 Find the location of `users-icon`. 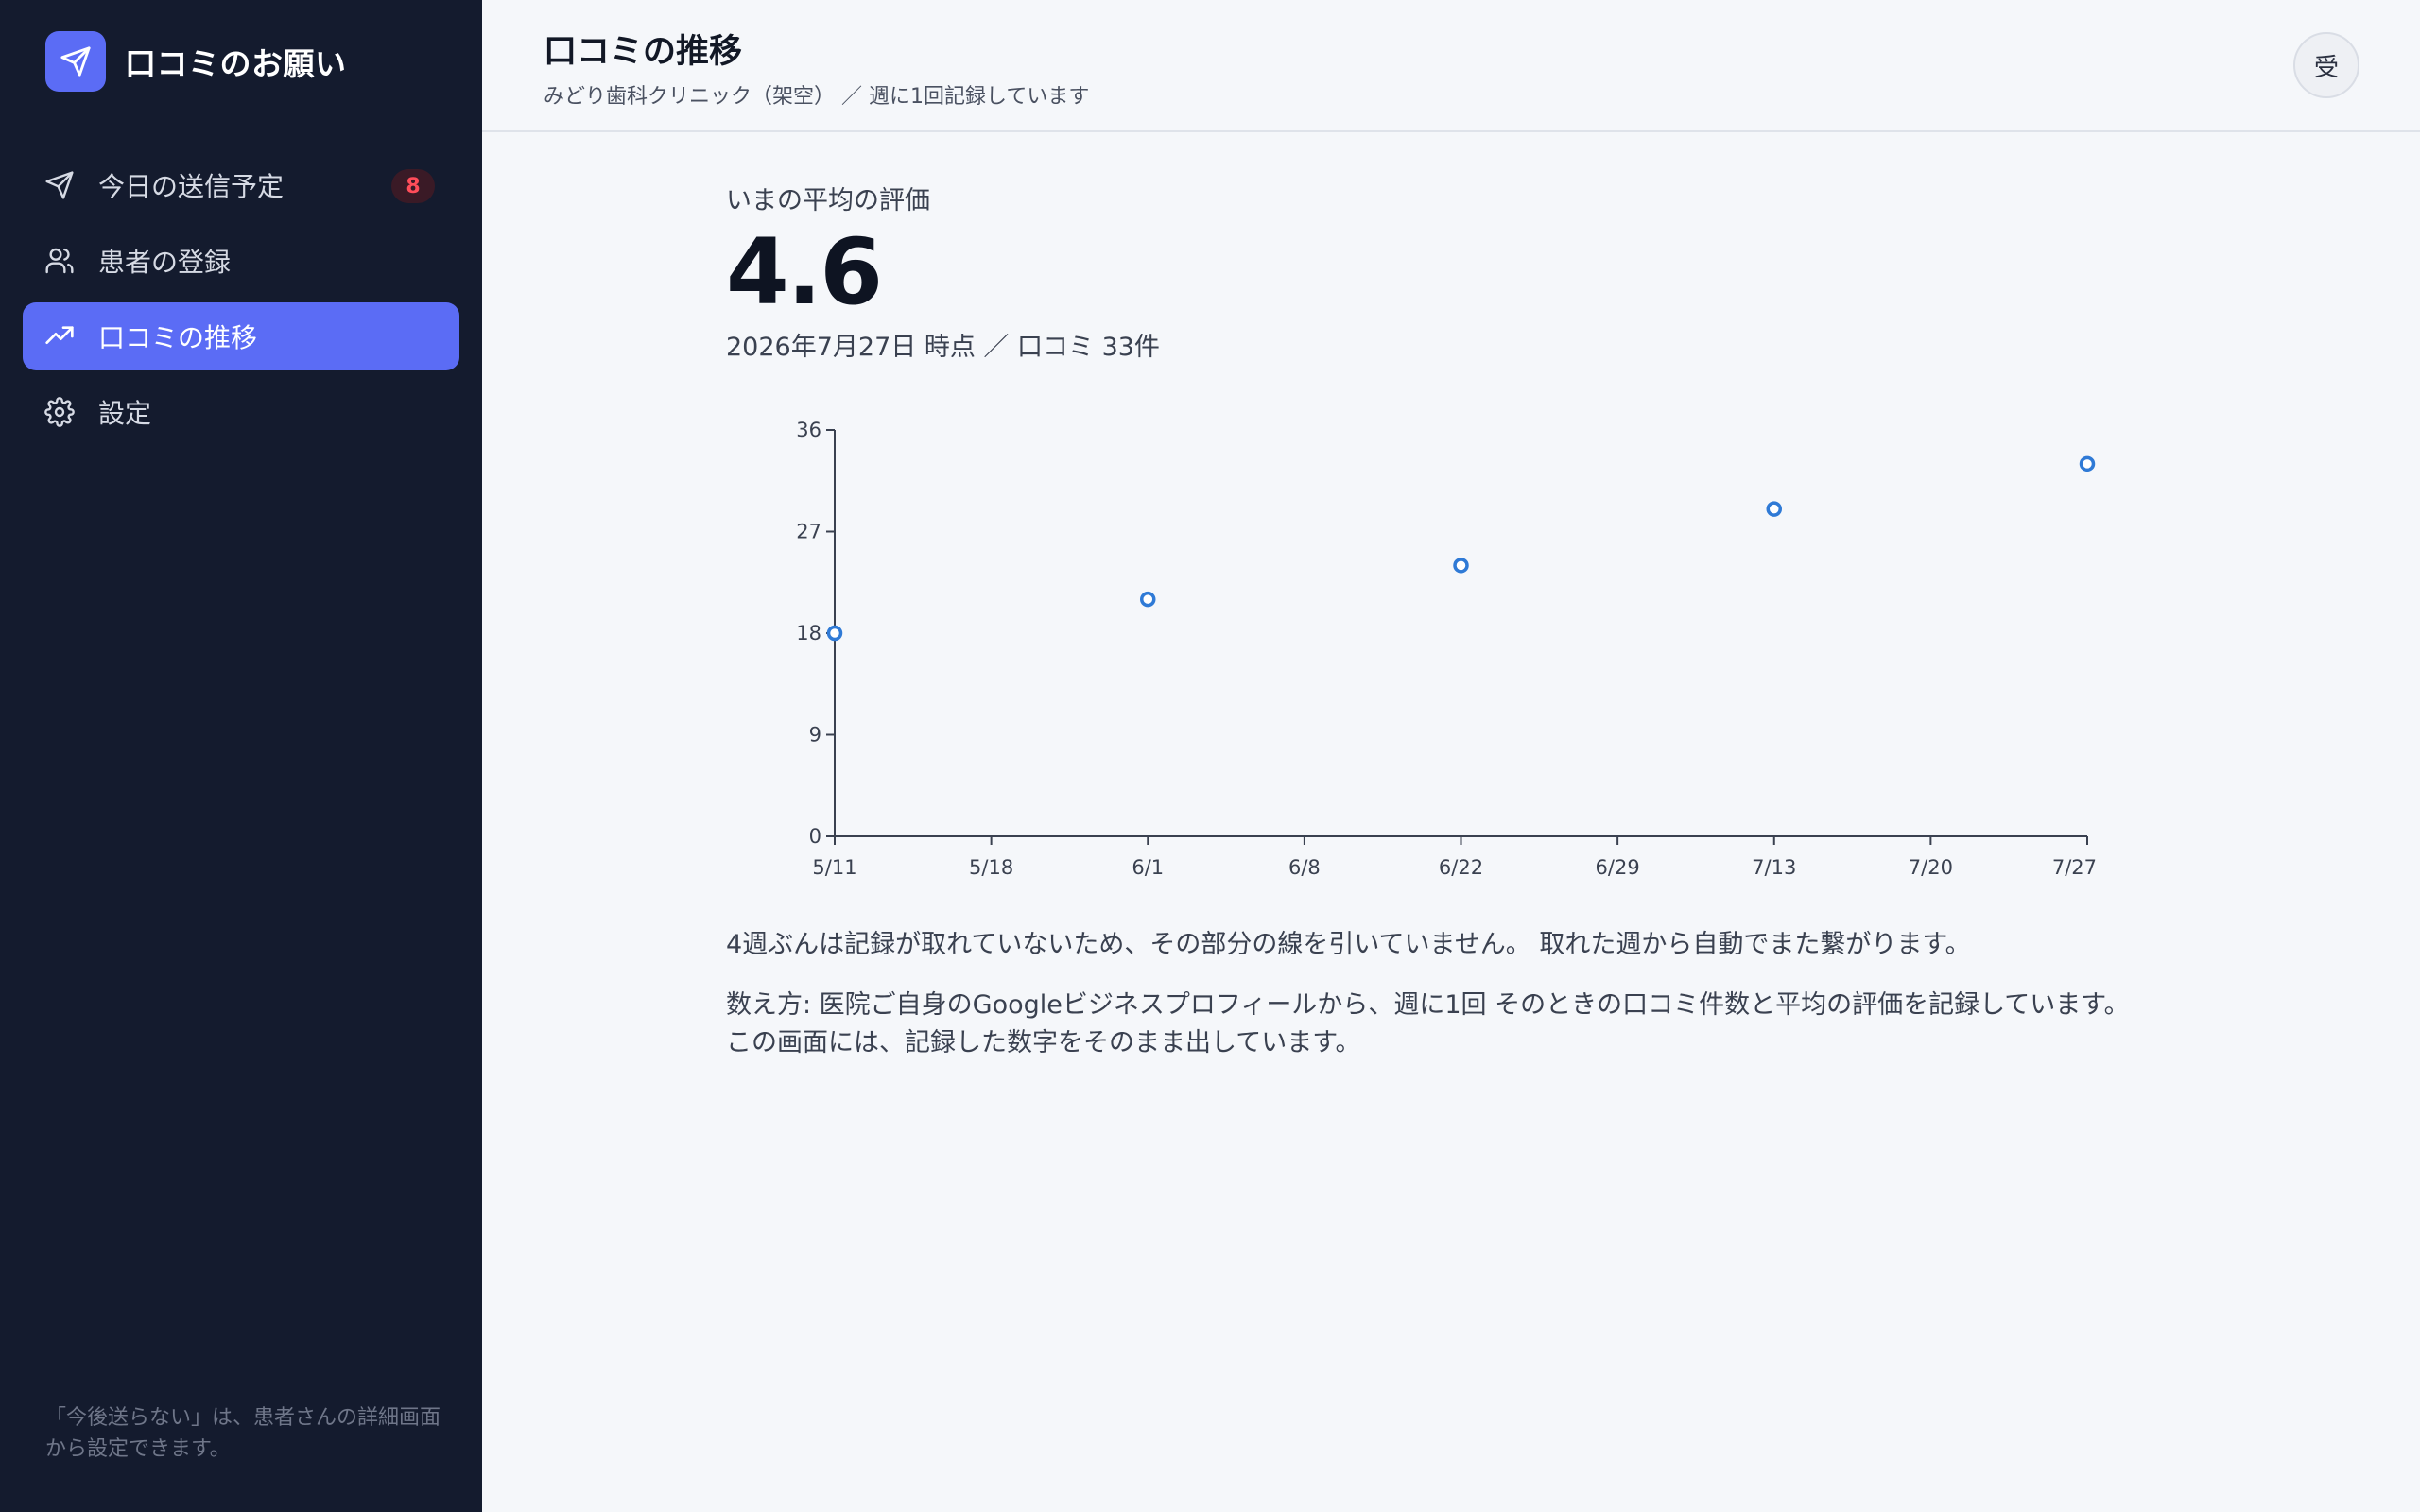

users-icon is located at coordinates (59, 261).